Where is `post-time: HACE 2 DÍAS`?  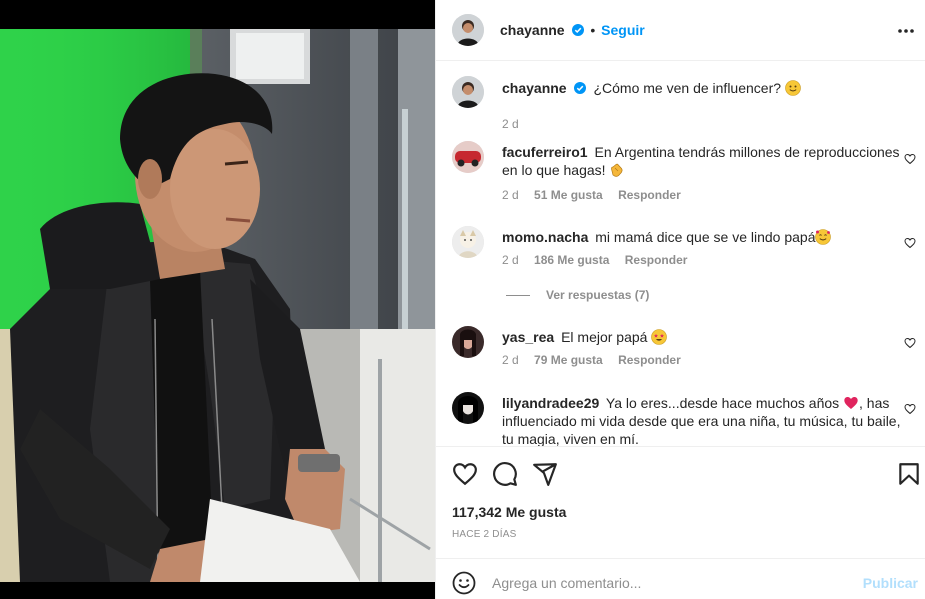
post-time: HACE 2 DÍAS is located at coordinates (484, 534).